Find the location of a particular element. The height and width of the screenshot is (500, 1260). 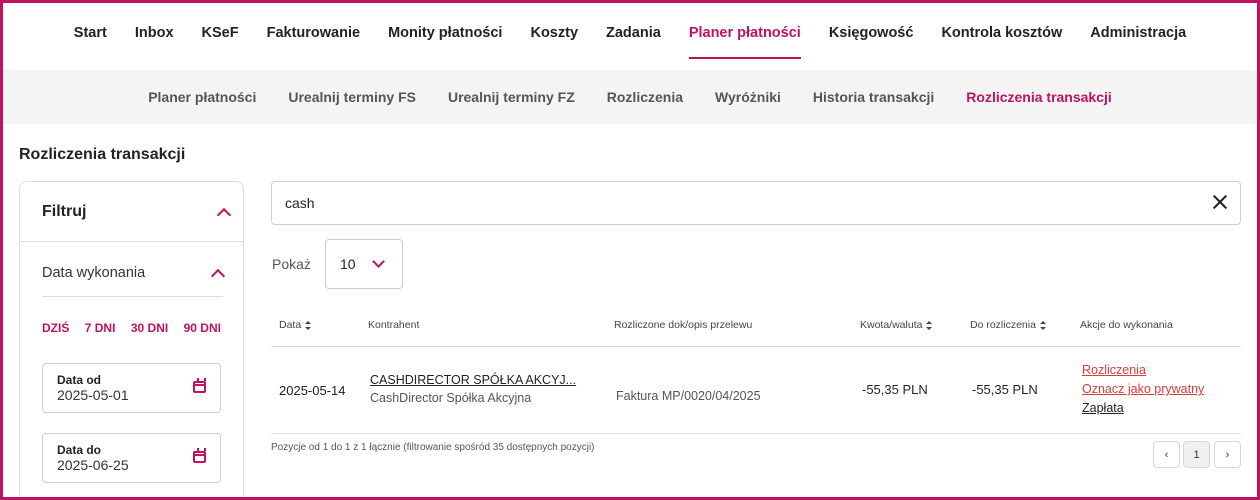

column-header-date-label: Data is located at coordinates (290, 325).